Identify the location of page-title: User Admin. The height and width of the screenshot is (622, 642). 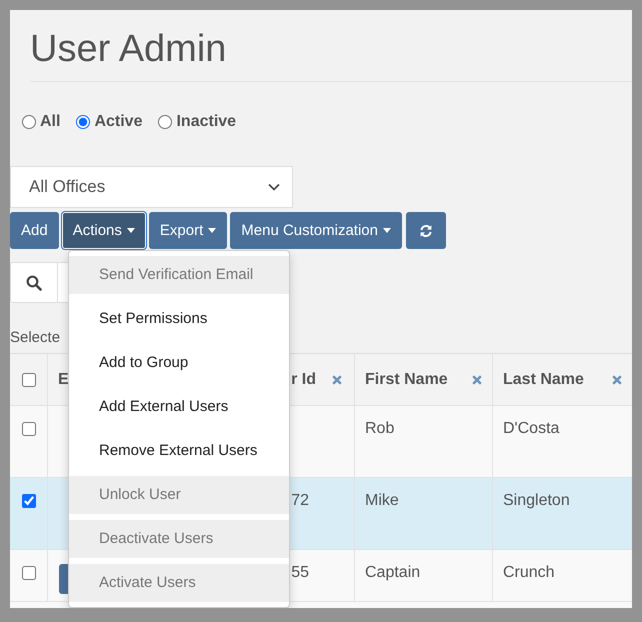
(331, 54).